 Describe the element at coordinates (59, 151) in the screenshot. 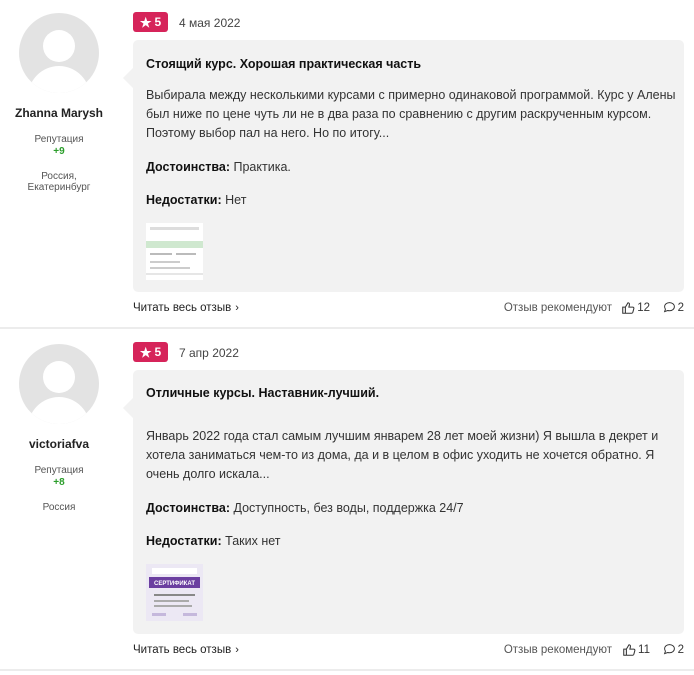

I see `reputation-value: +9` at that location.